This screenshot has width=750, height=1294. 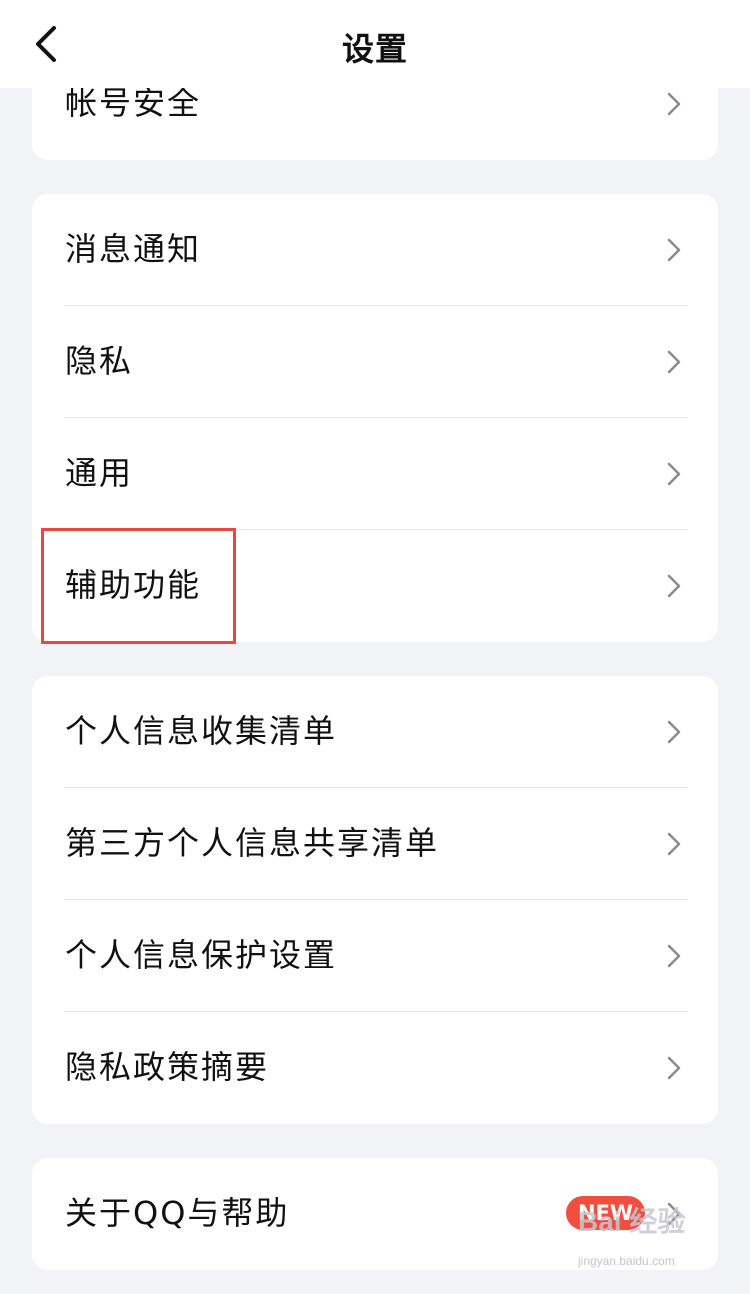 I want to click on watermark-brand: Bai 经验, so click(x=632, y=1221).